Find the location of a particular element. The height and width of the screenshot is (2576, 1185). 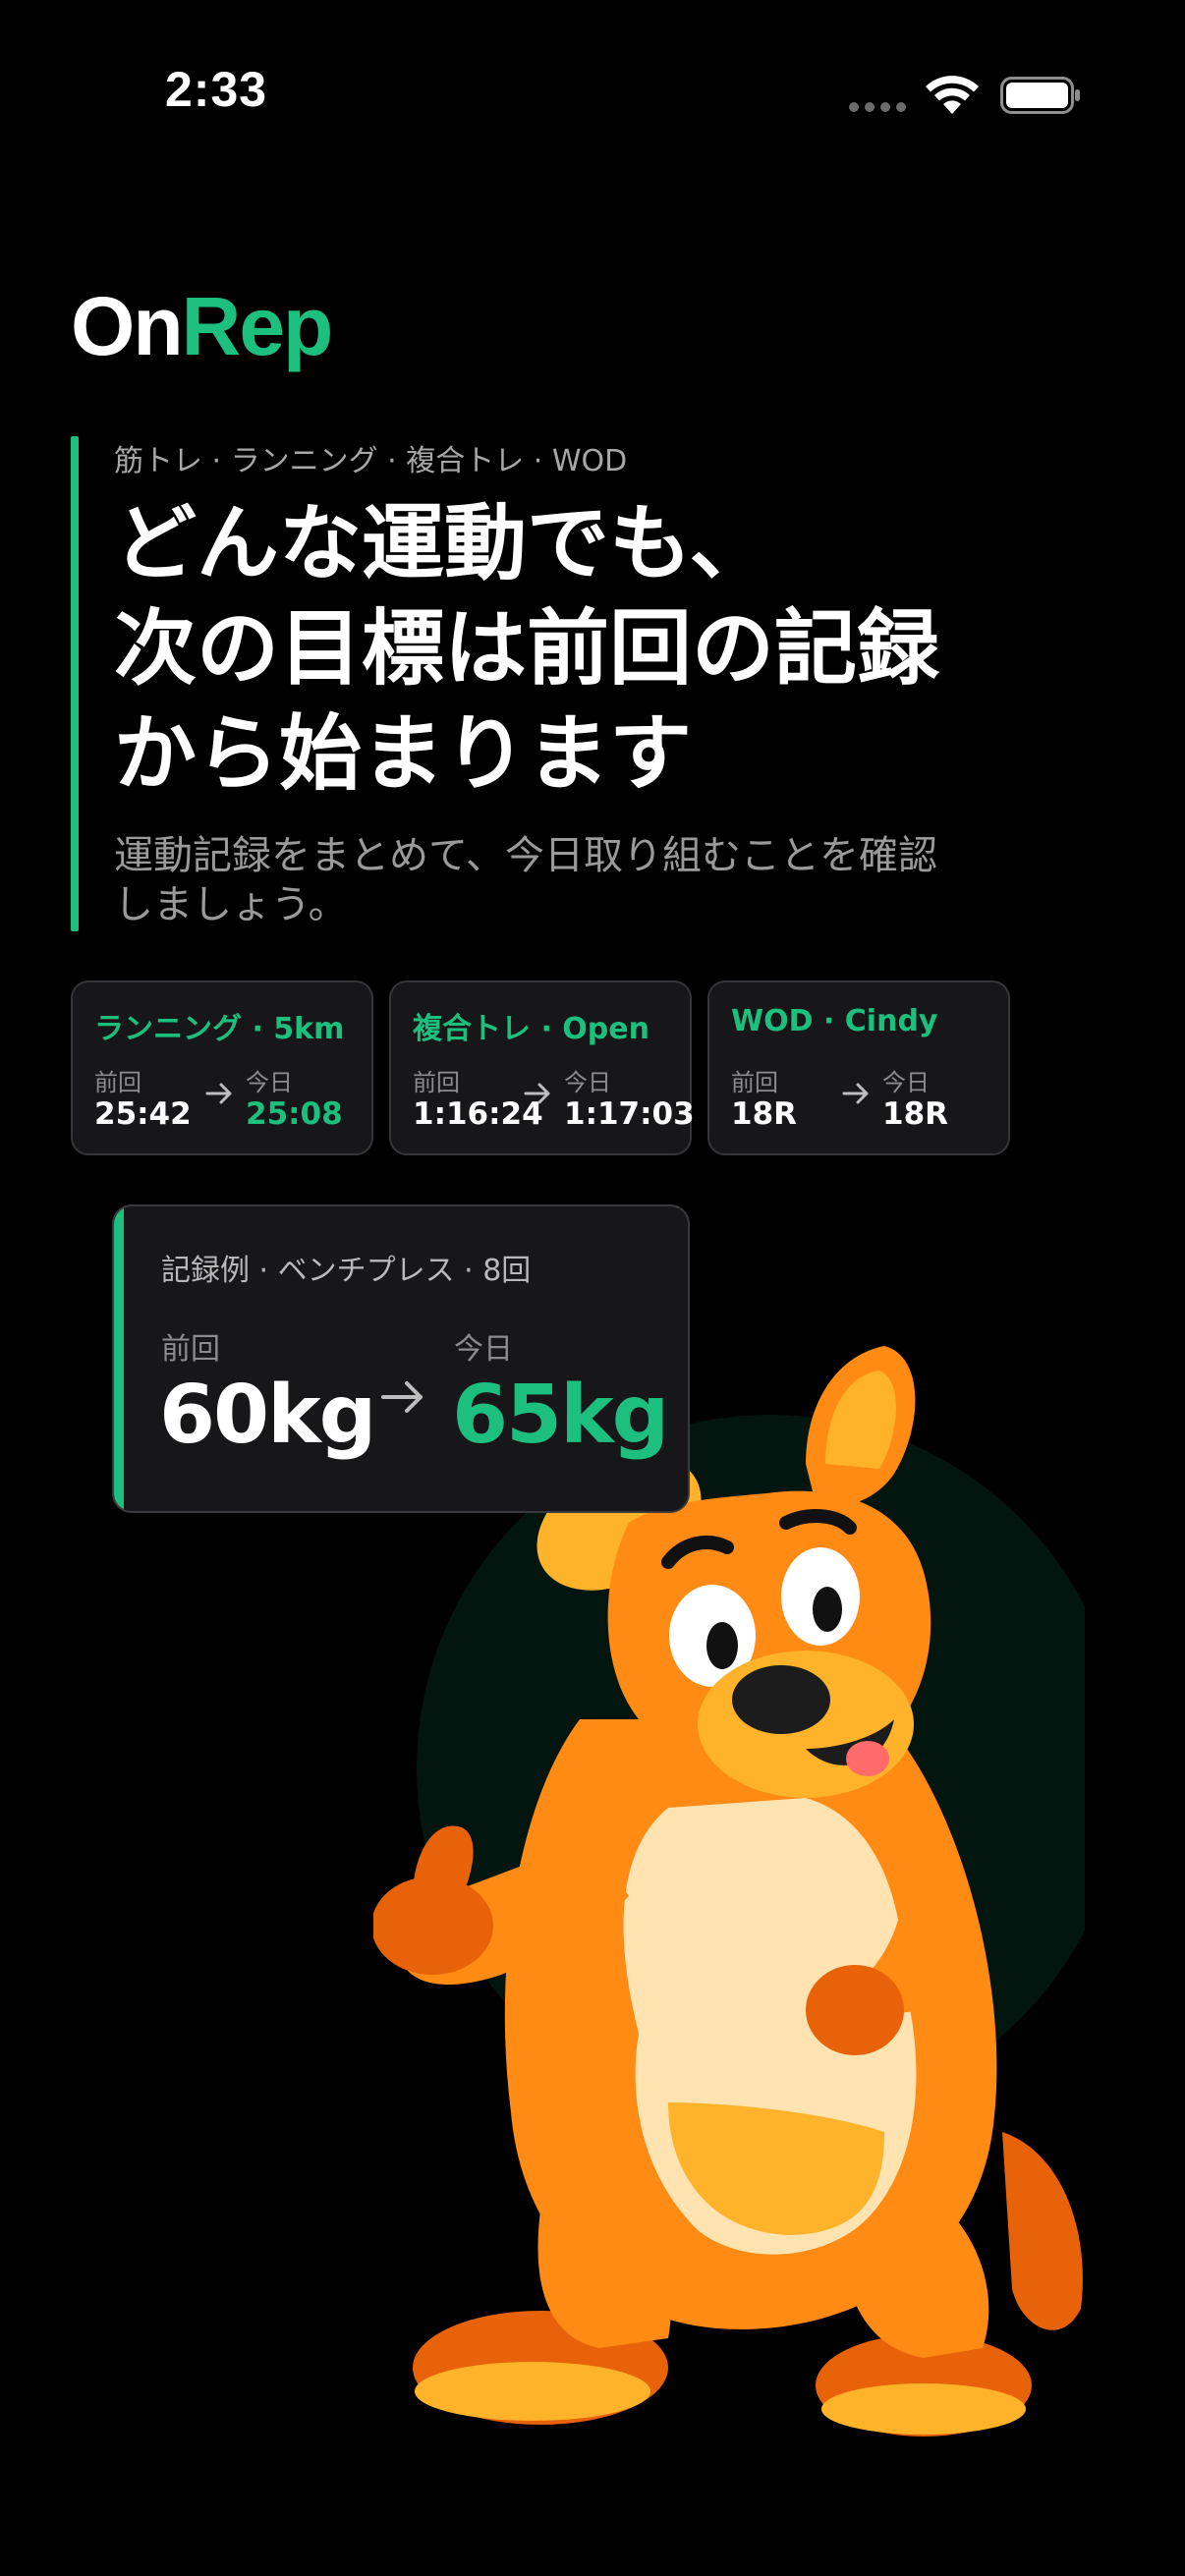

record-example-title: 記録例 · ベンチプレス · 8回 is located at coordinates (347, 1271).